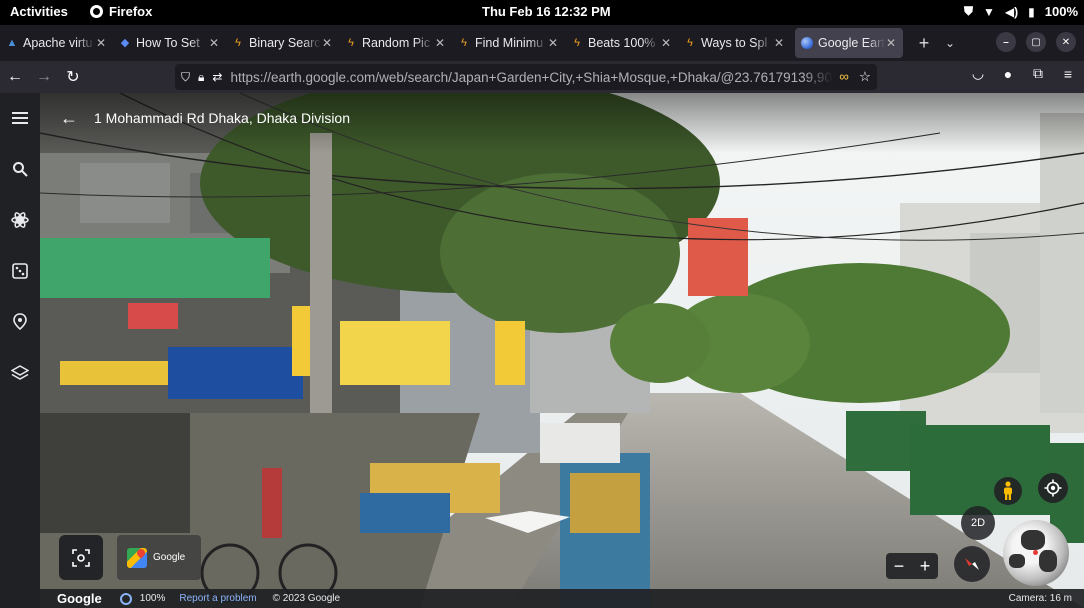 The image size is (1084, 608). I want to click on tab-apache: ▲ Apache virtu ✕, so click(56, 43).